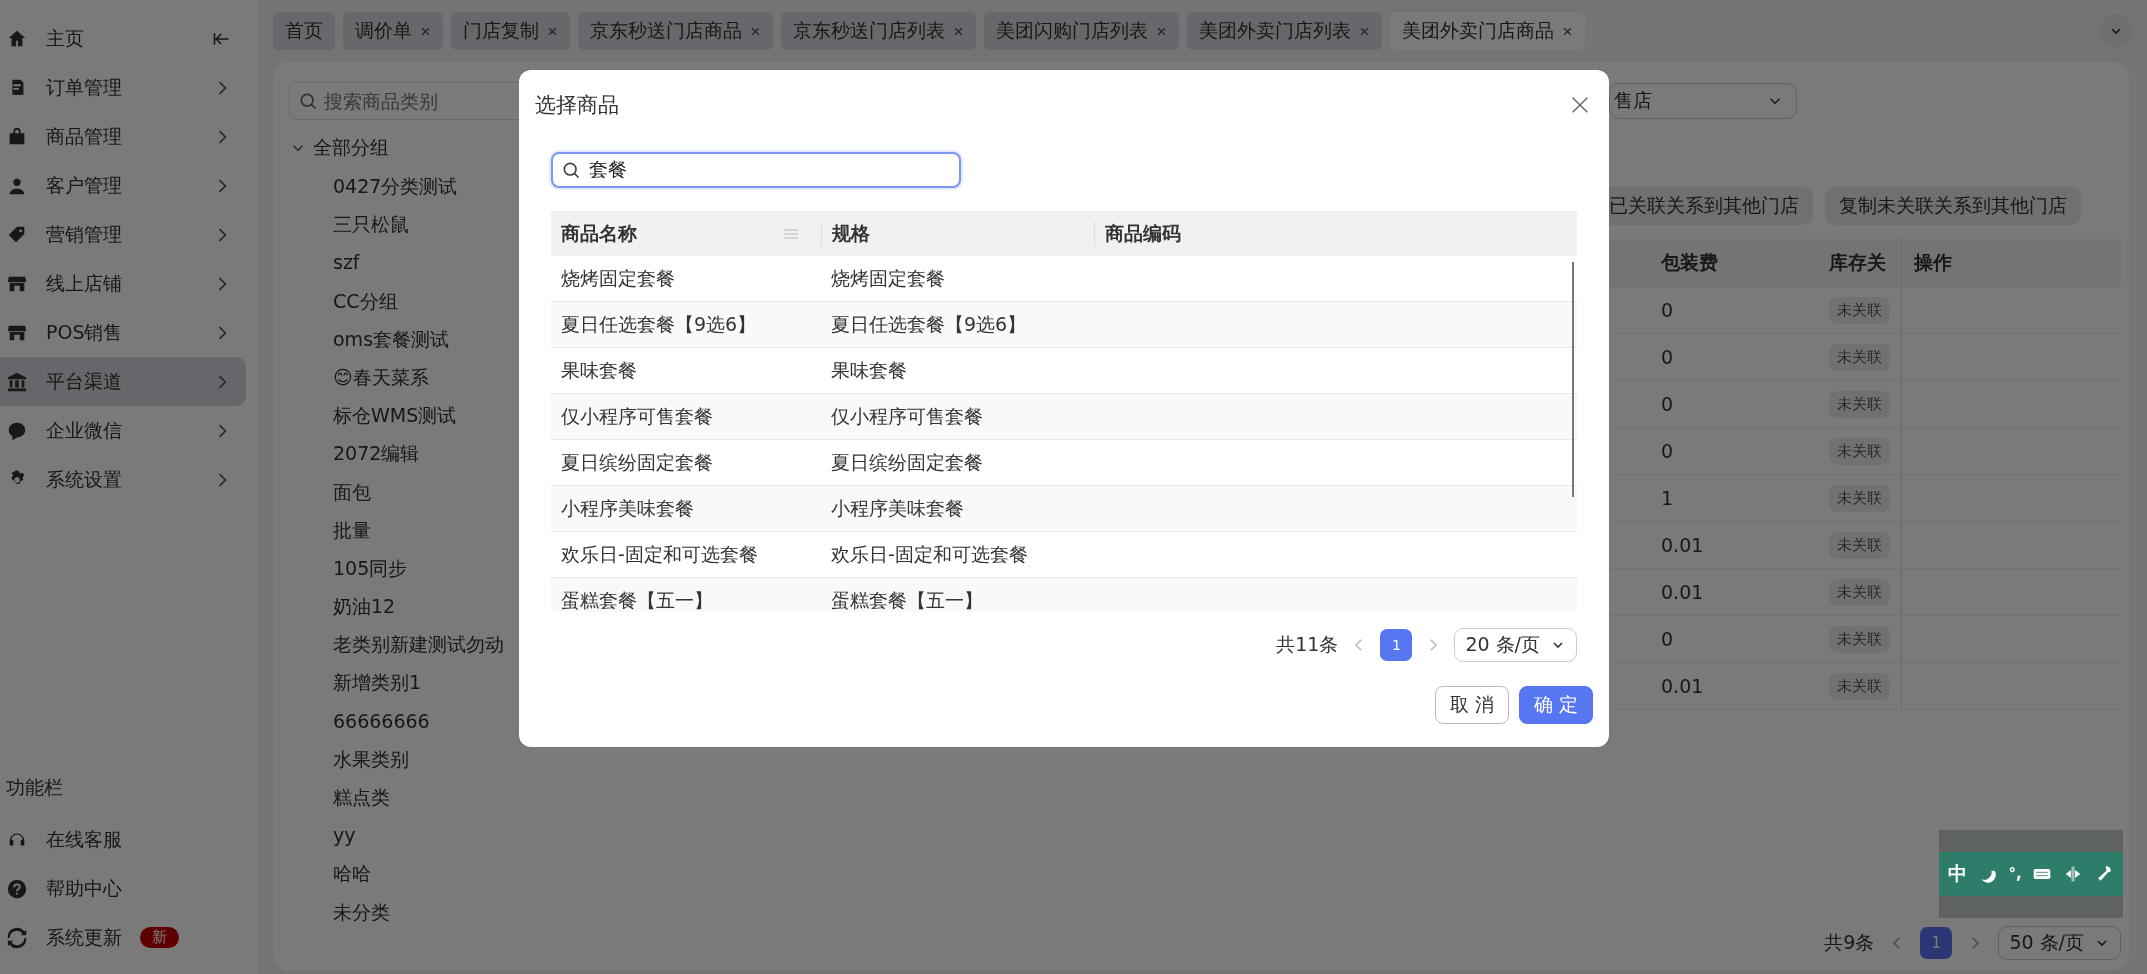 Image resolution: width=2147 pixels, height=974 pixels. I want to click on nav-item: 系统设置, so click(123, 479).